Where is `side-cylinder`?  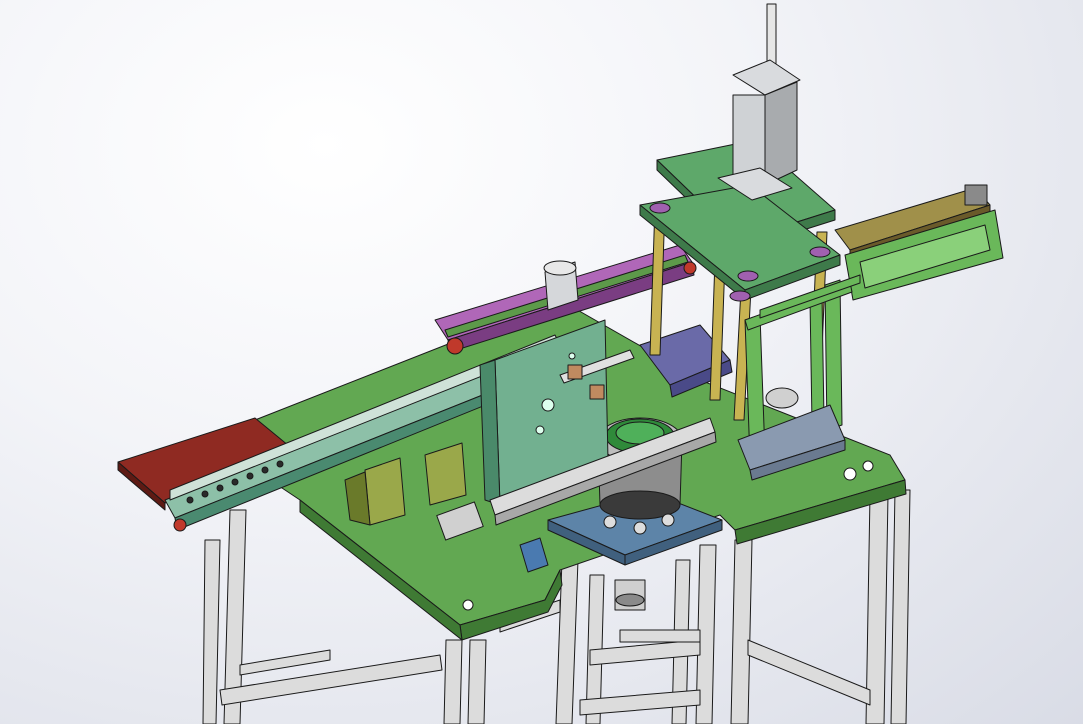
side-cylinder is located at coordinates (782, 398).